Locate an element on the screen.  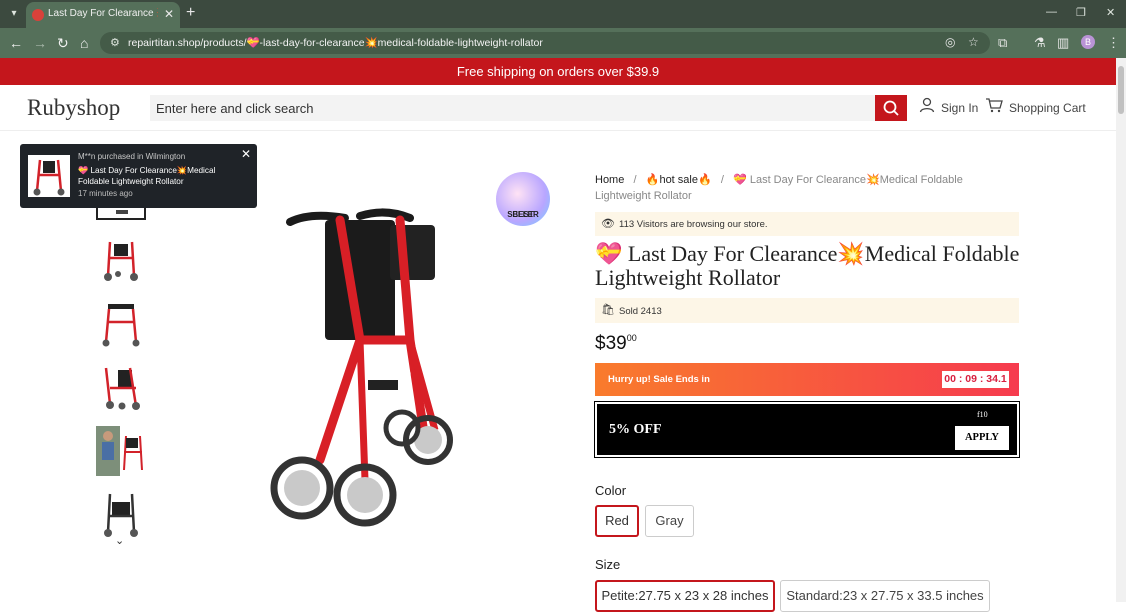
shopping-bag-icon: 🛍 is located at coordinates (608, 310).